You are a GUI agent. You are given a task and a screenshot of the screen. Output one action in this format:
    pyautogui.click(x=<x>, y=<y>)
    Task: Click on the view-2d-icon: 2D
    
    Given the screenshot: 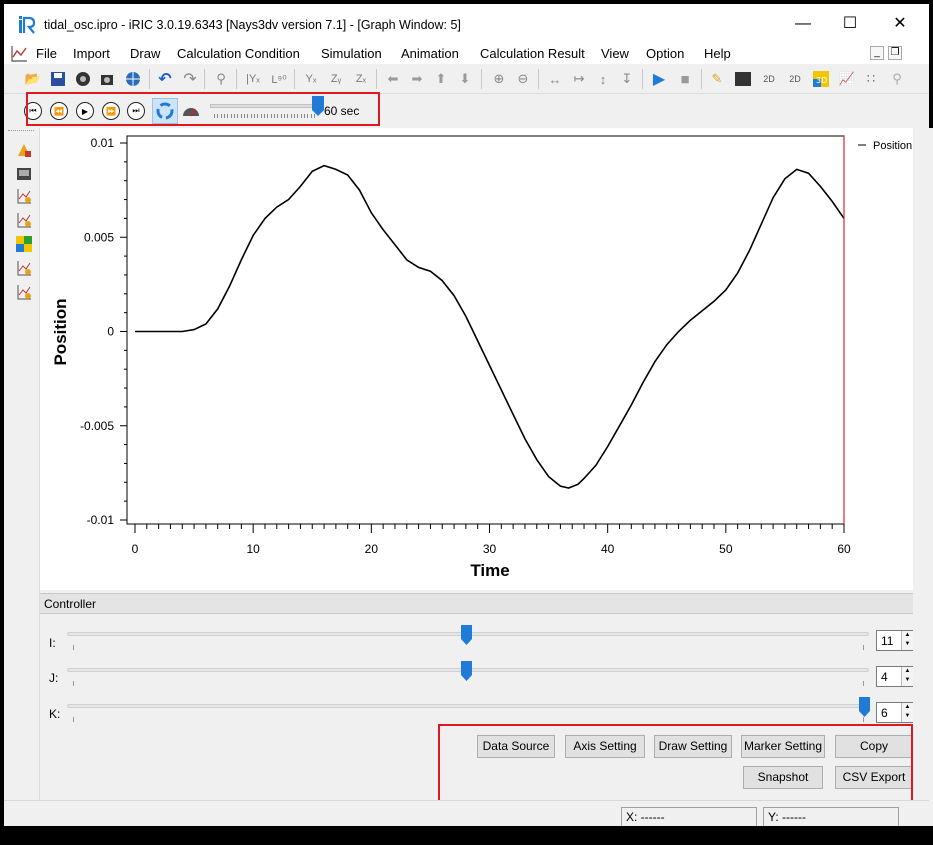 What is the action you would take?
    pyautogui.click(x=769, y=79)
    